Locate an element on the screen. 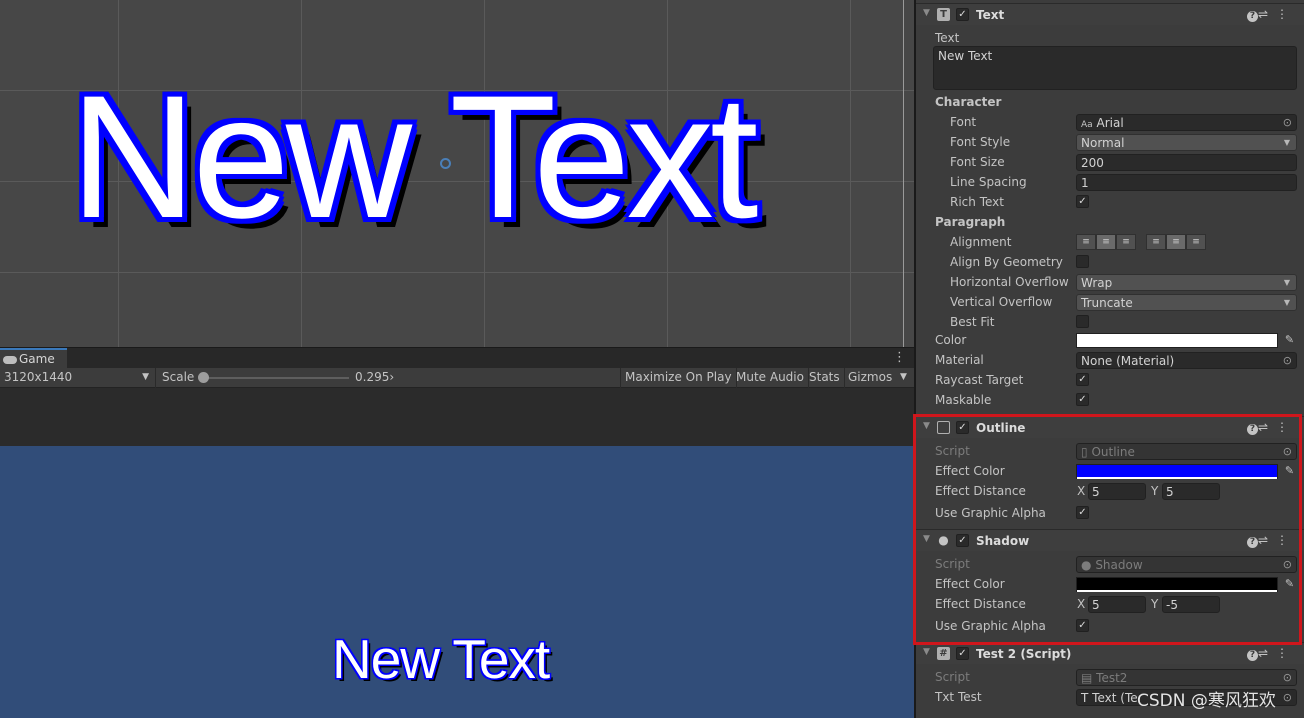  x-label: X is located at coordinates (1081, 604).